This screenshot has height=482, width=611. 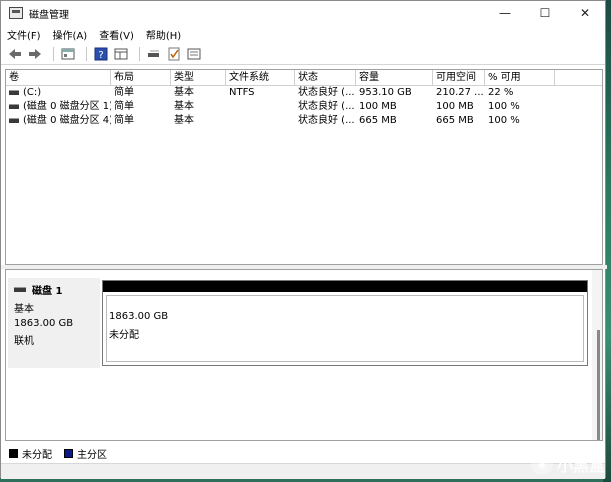 What do you see at coordinates (116, 34) in the screenshot?
I see `menu-view: 查看(V)` at bounding box center [116, 34].